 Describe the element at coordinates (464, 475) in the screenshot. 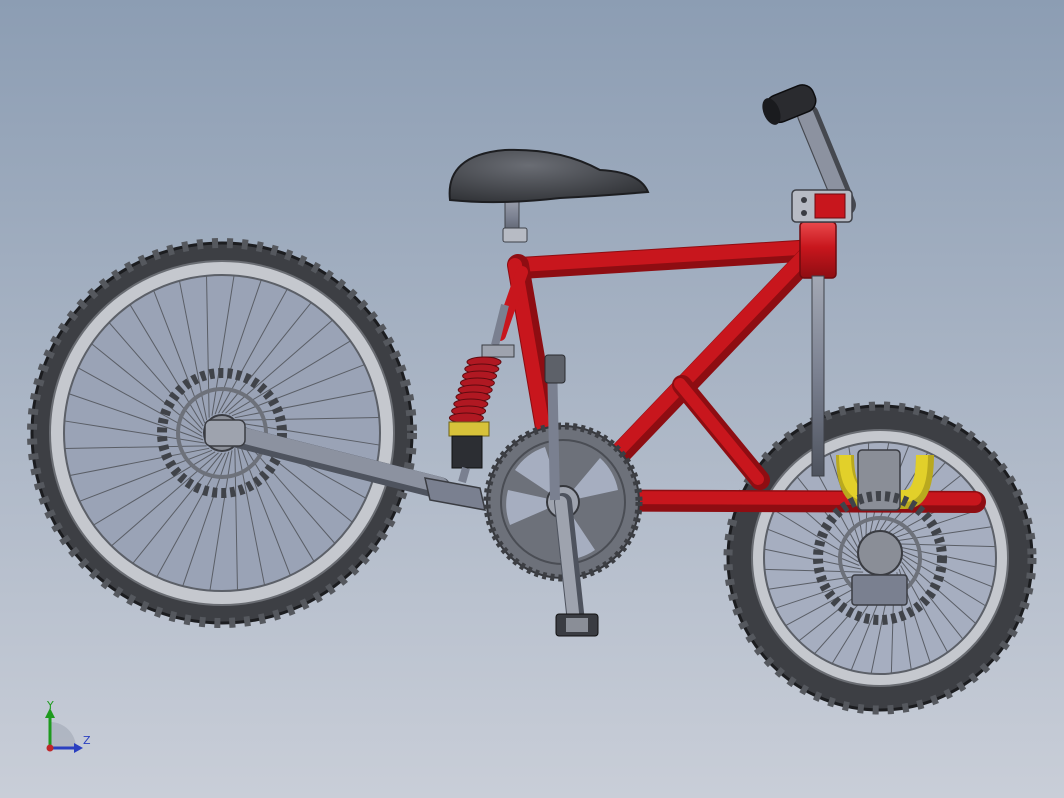

I see `shock-lower-mount` at that location.